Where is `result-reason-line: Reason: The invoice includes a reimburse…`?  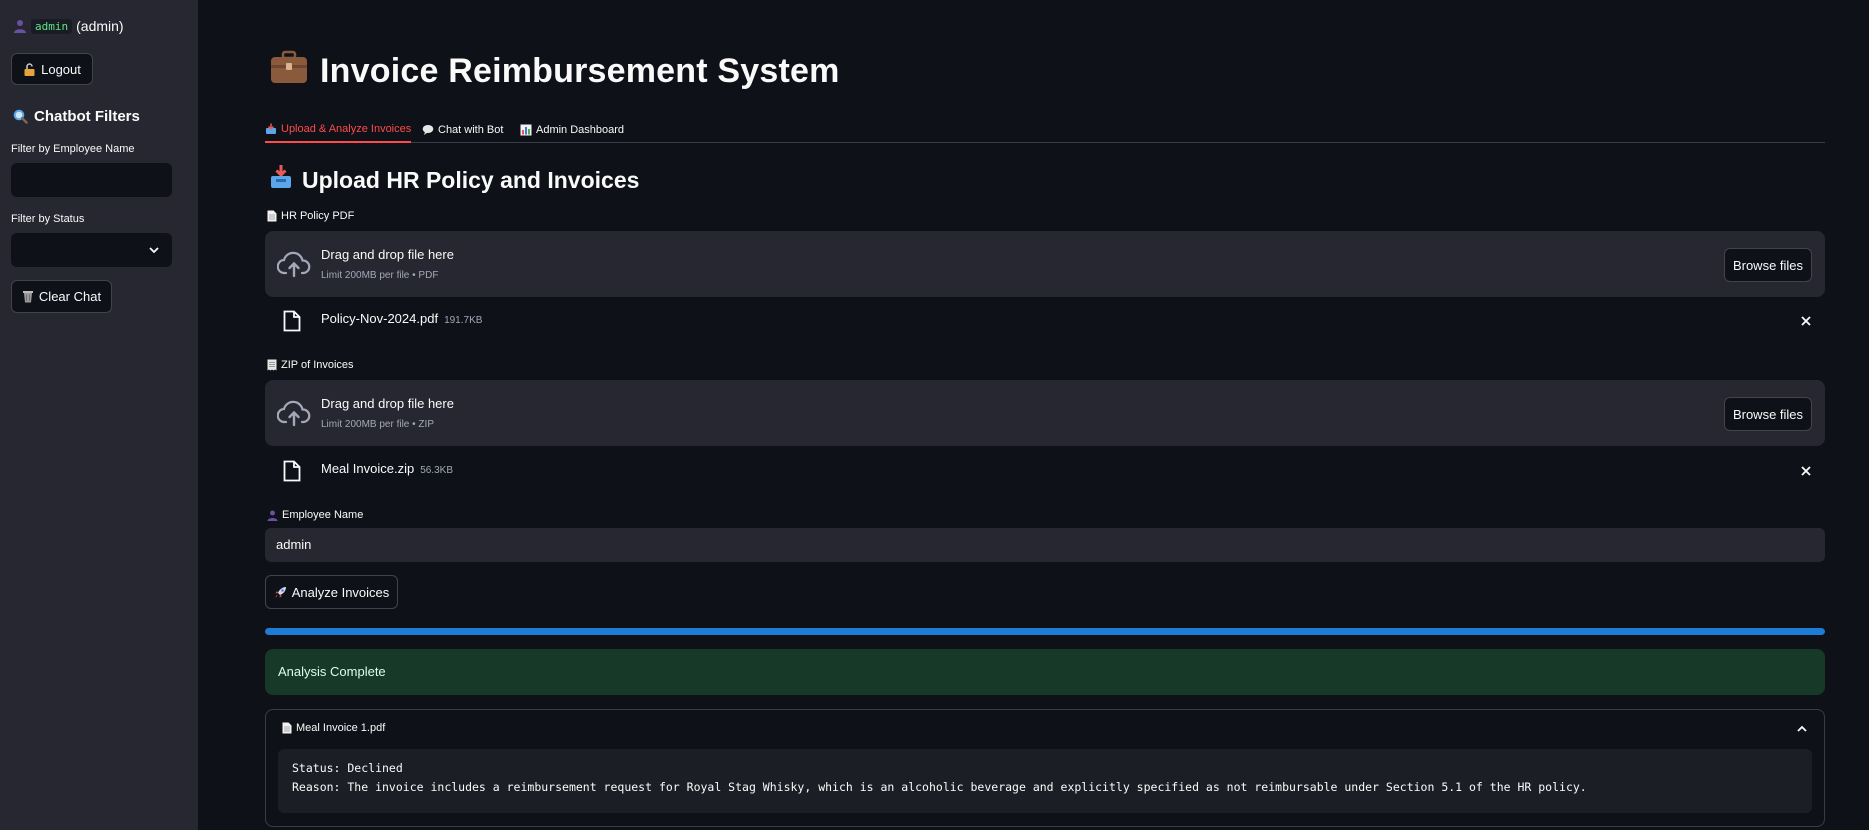
result-reason-line: Reason: The invoice includes a reimburse… is located at coordinates (939, 787).